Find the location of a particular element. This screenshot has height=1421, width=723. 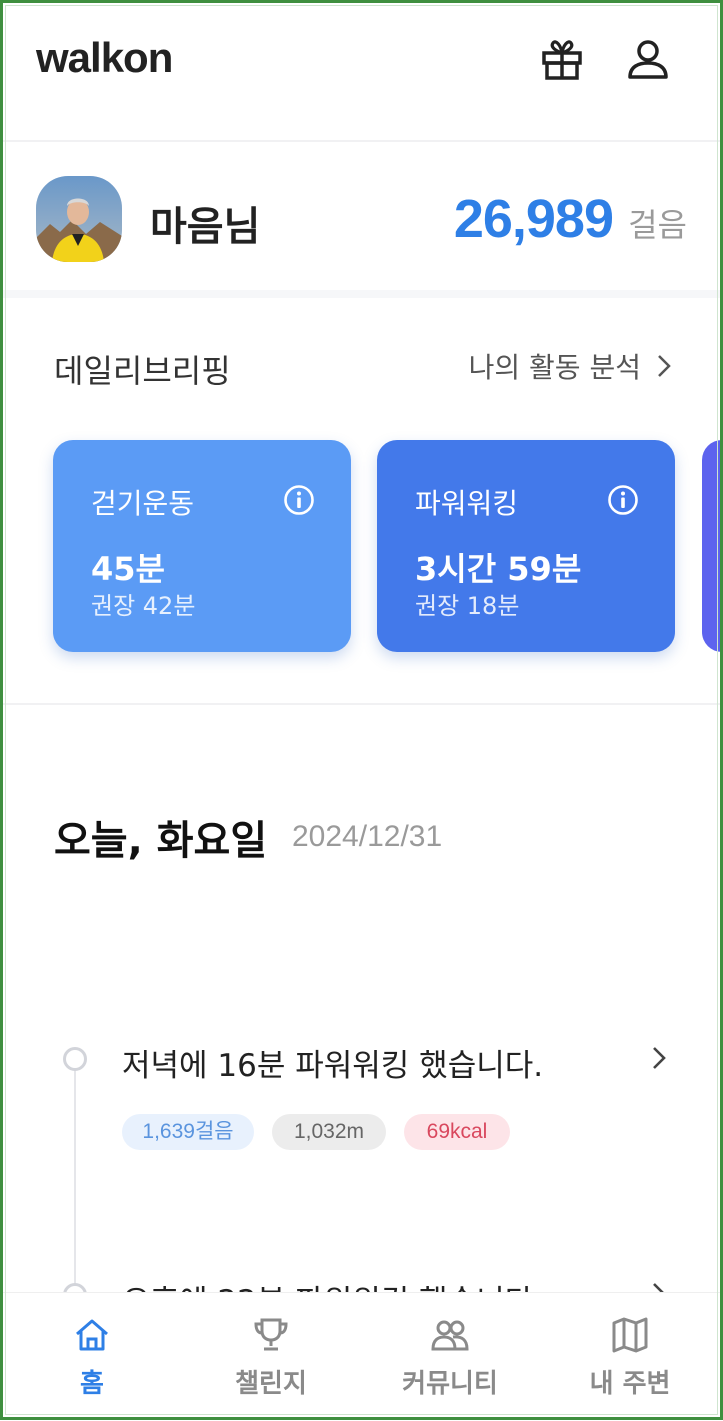

timeline-line is located at coordinates (75, 1182).